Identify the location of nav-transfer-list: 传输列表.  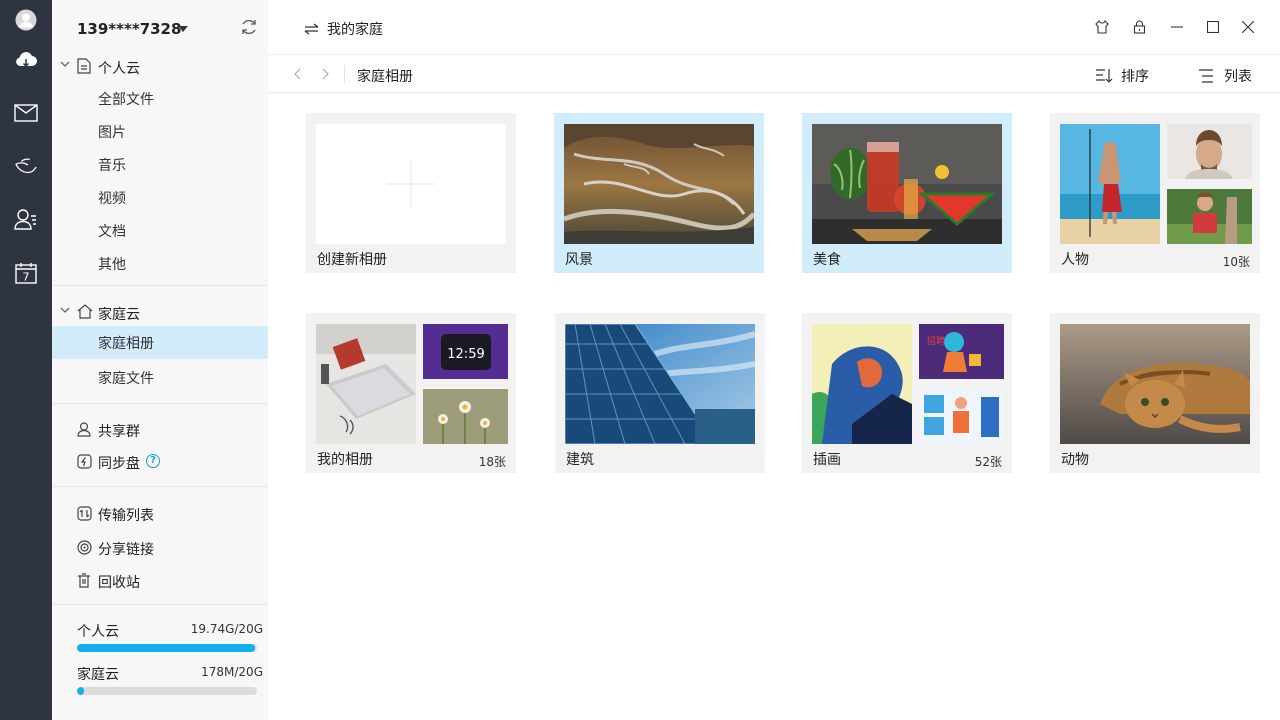
(160, 514).